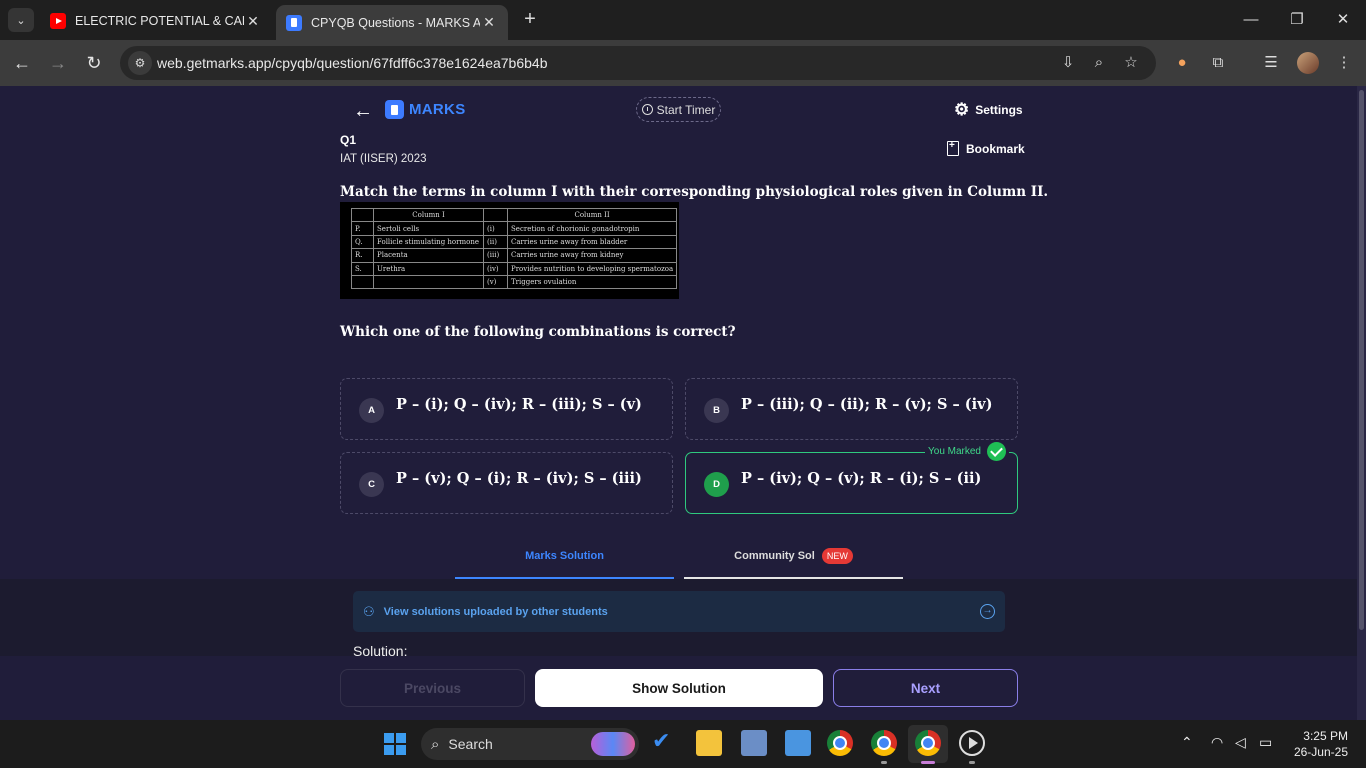 The height and width of the screenshot is (768, 1366). What do you see at coordinates (1182, 63) in the screenshot?
I see `extension-icon: ●` at bounding box center [1182, 63].